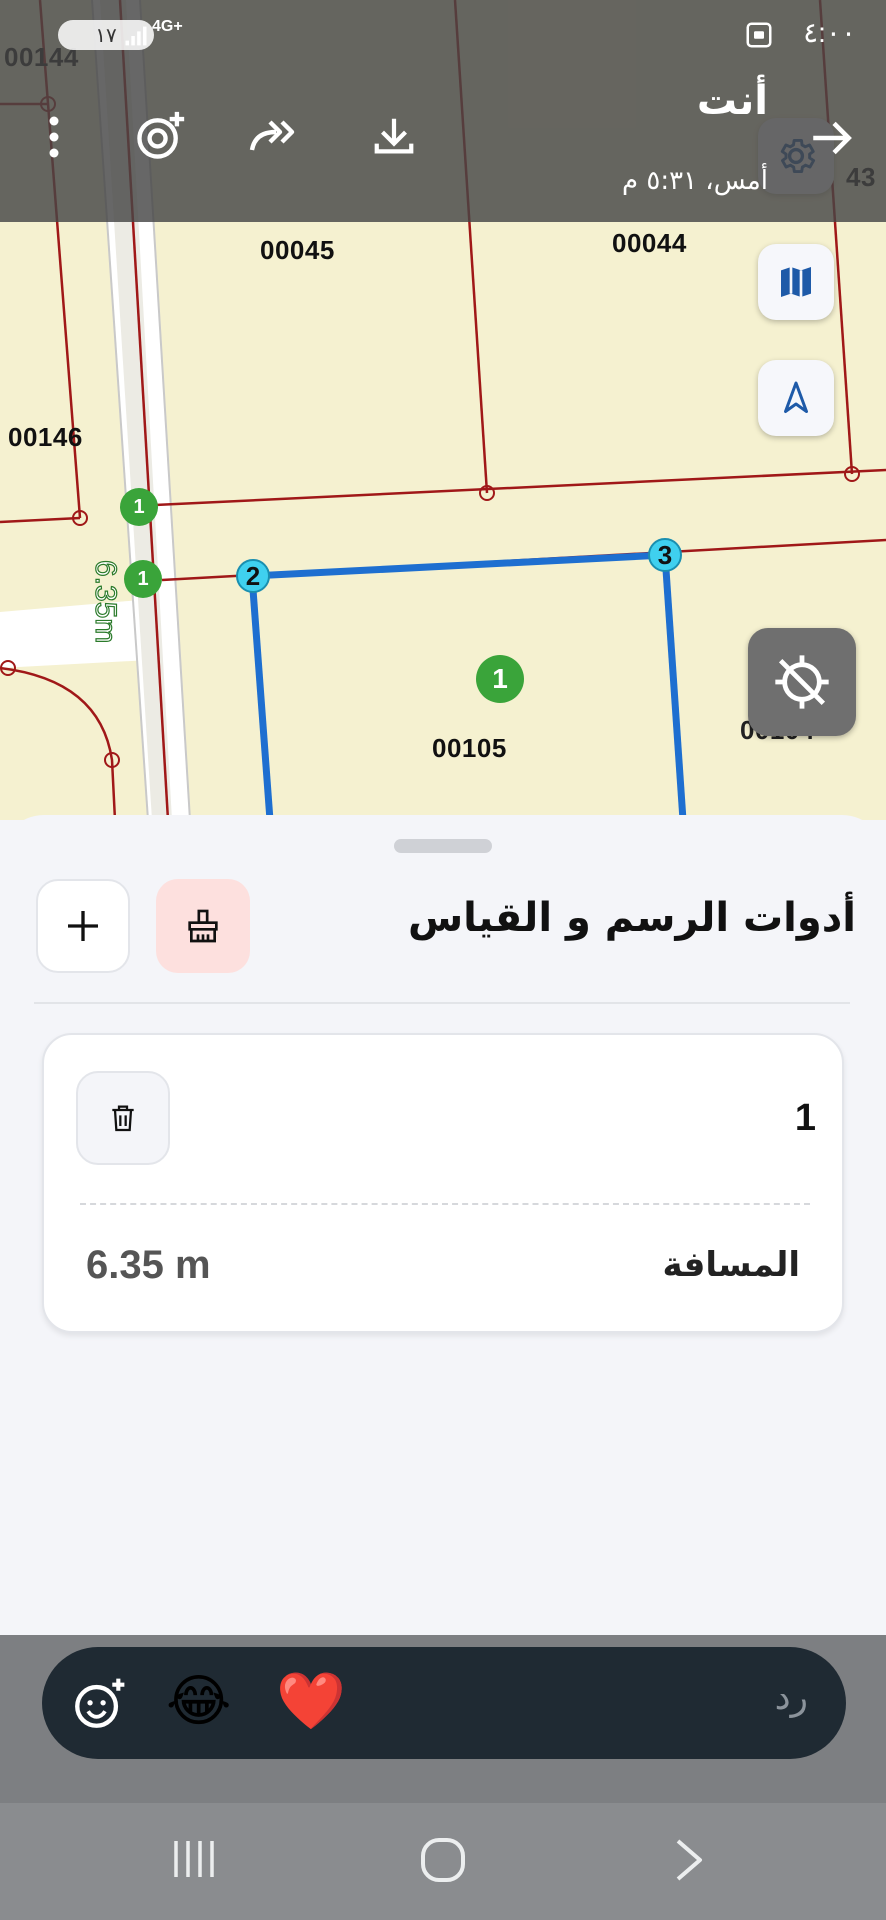 The image size is (886, 1920). What do you see at coordinates (469, 748) in the screenshot?
I see `lot-label: 00105` at bounding box center [469, 748].